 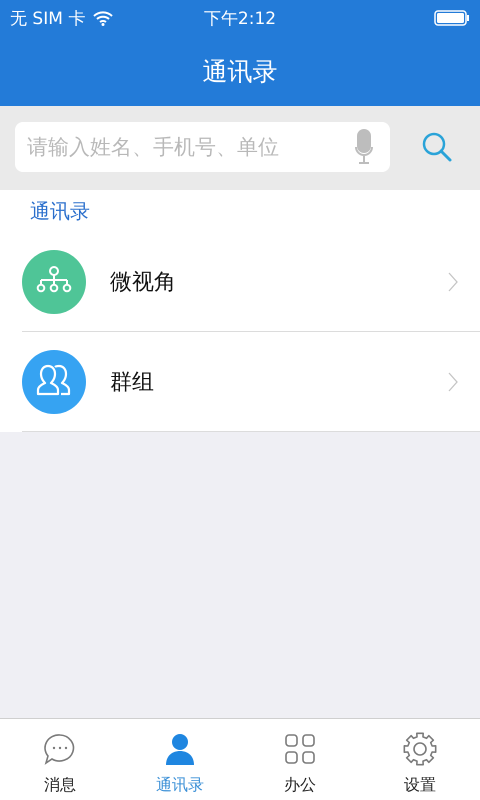 I want to click on carrier-text: 无 SIM 卡, so click(x=48, y=19).